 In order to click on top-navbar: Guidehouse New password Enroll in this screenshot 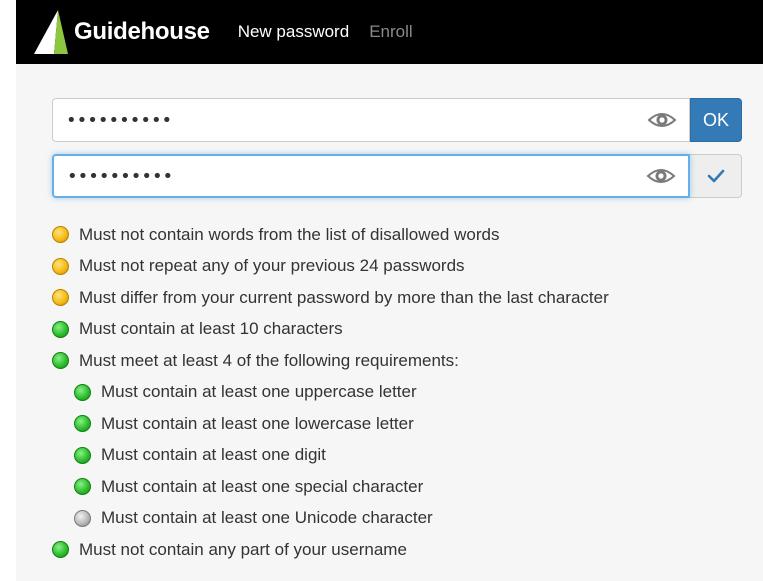, I will do `click(389, 32)`.